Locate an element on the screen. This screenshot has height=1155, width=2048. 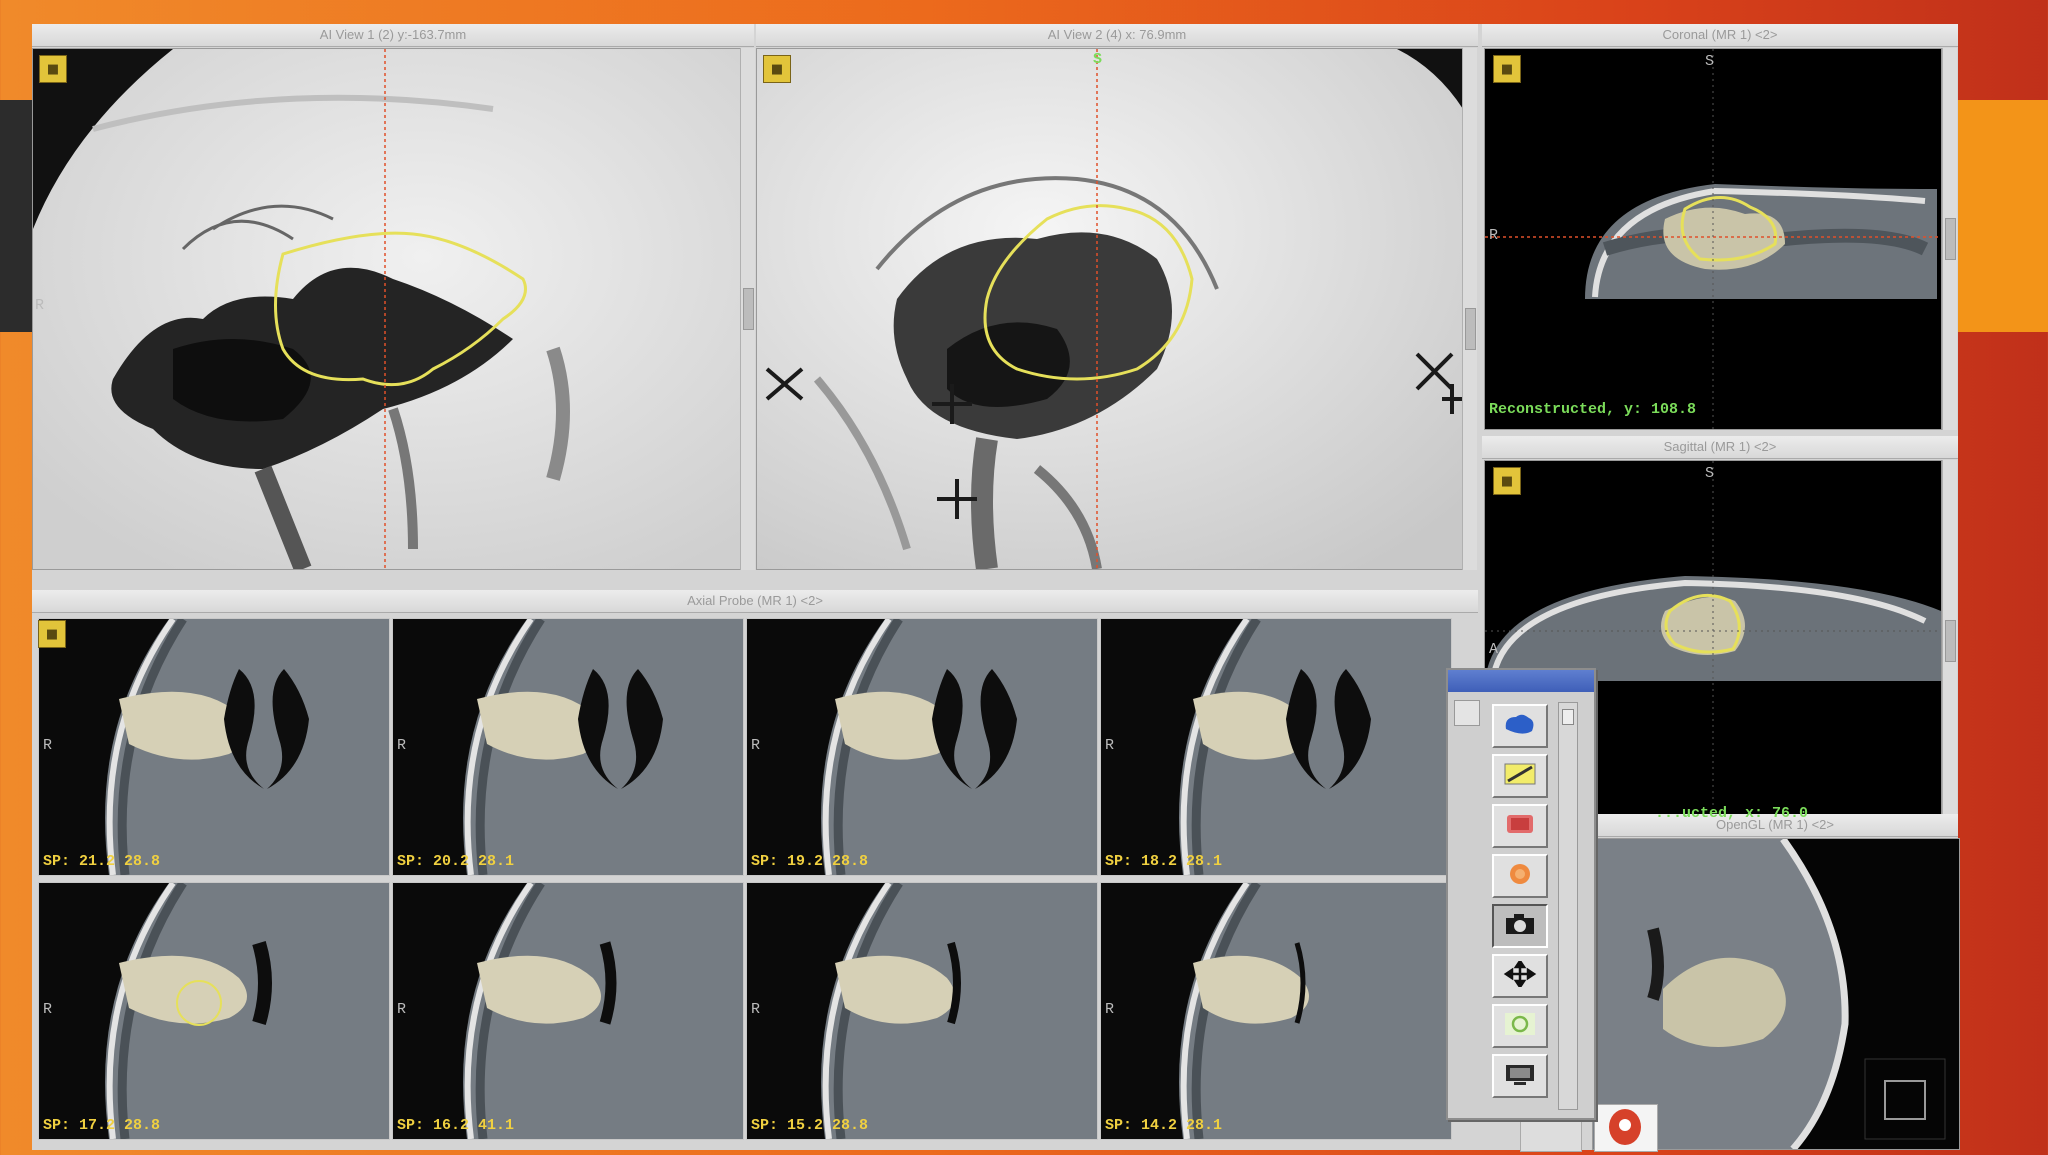
coronal-scrollbar is located at coordinates (1949, 239).